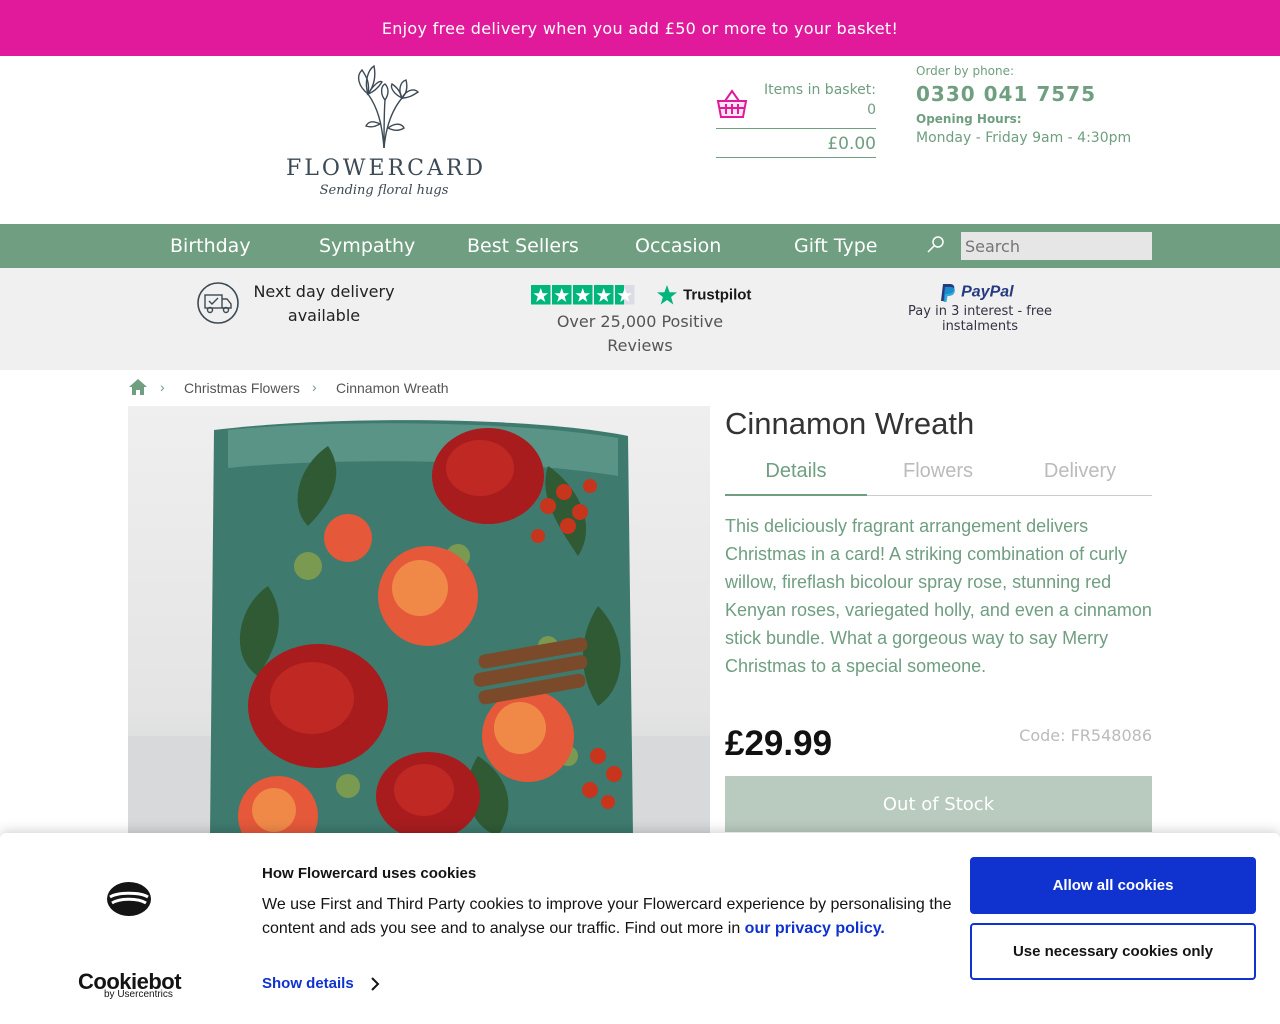 Image resolution: width=1280 pixels, height=1024 pixels. I want to click on paypal-logo: PayPal, so click(977, 292).